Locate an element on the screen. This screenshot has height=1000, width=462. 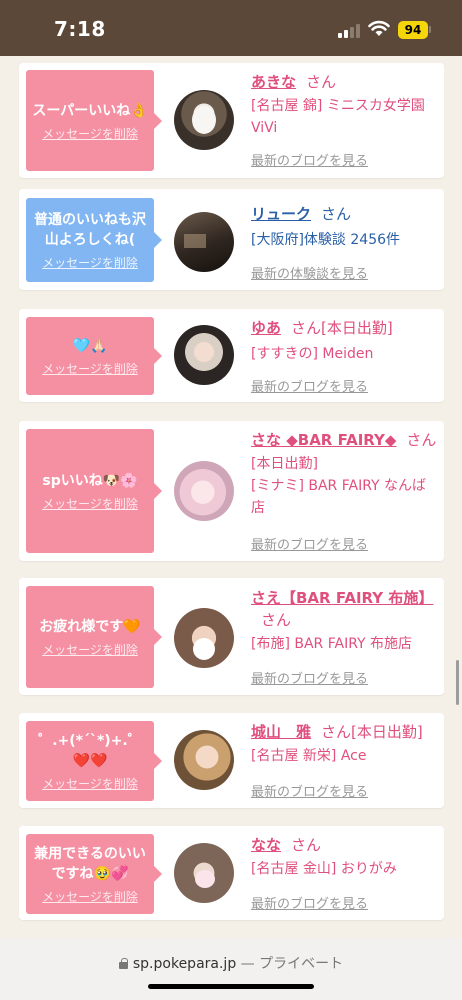
scrollbar-thumb is located at coordinates (457, 682).